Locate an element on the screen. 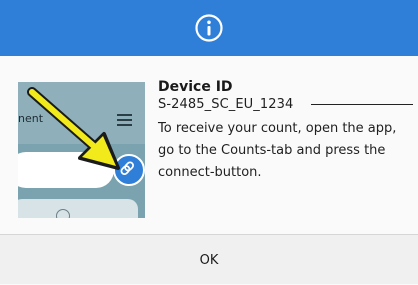  info-icon is located at coordinates (209, 28).